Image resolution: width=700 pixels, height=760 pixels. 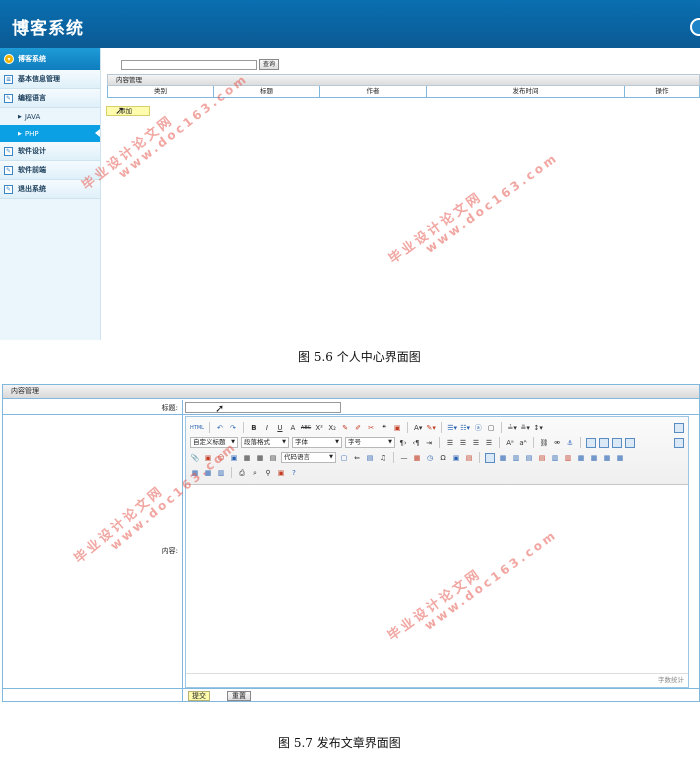 I want to click on snapshot-icon: ▣, so click(x=456, y=458).